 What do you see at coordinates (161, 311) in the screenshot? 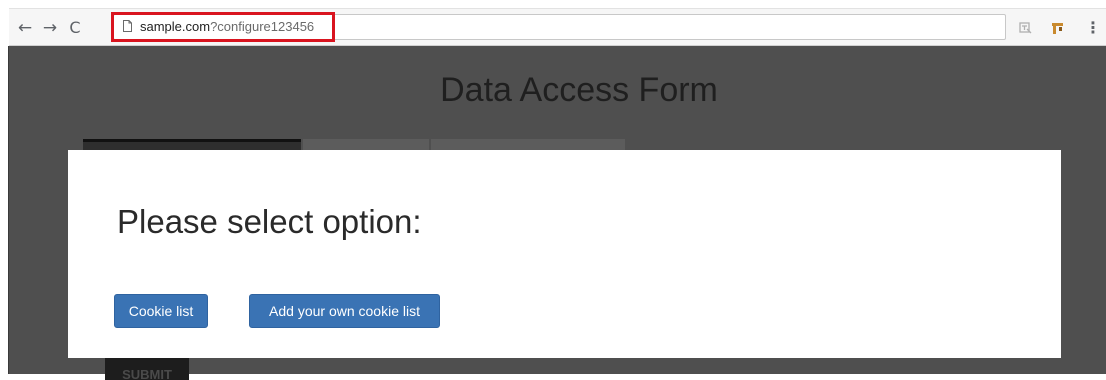
I see `cookie-list-button: Cookie list` at bounding box center [161, 311].